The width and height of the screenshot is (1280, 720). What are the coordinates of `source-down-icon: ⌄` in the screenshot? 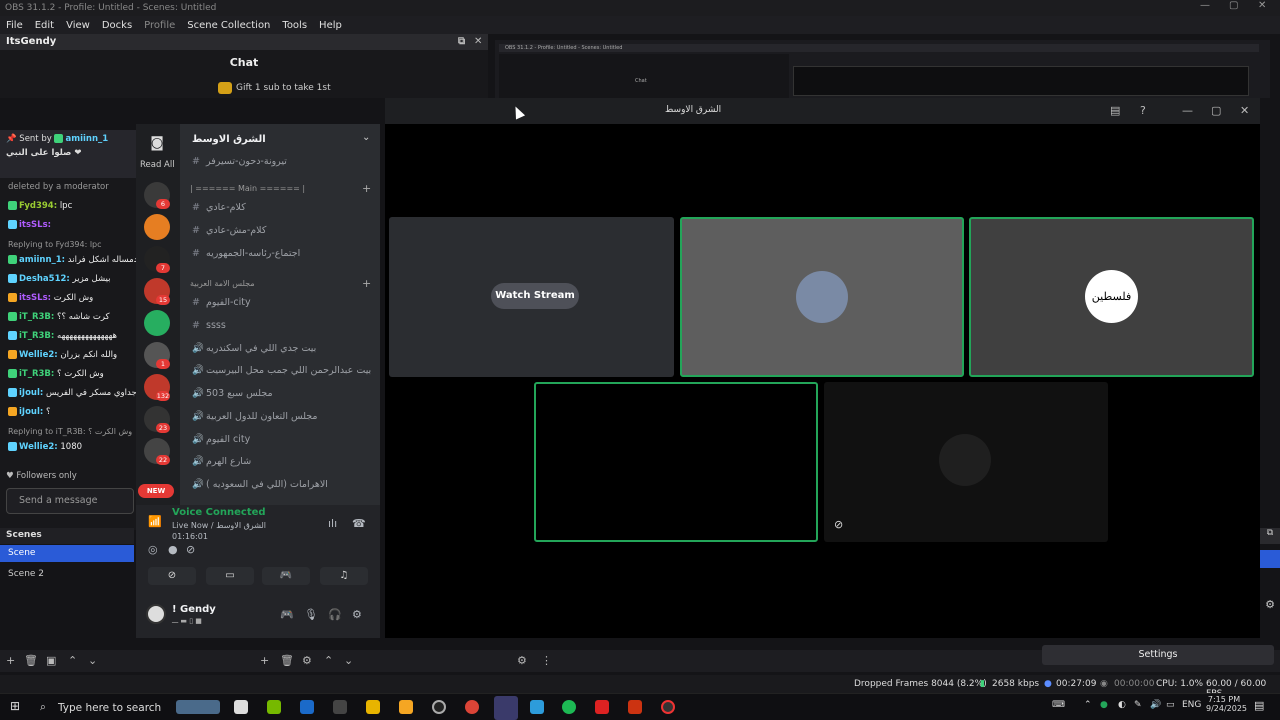 It's located at (348, 660).